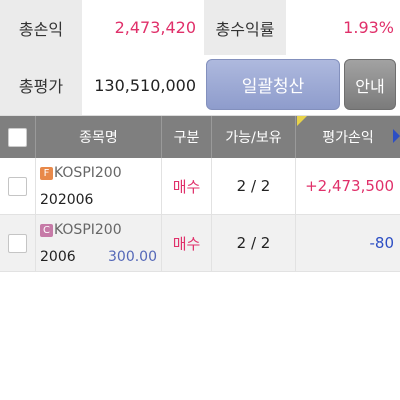 The image size is (400, 400). What do you see at coordinates (245, 27) in the screenshot?
I see `total-return-label: 총수익률` at bounding box center [245, 27].